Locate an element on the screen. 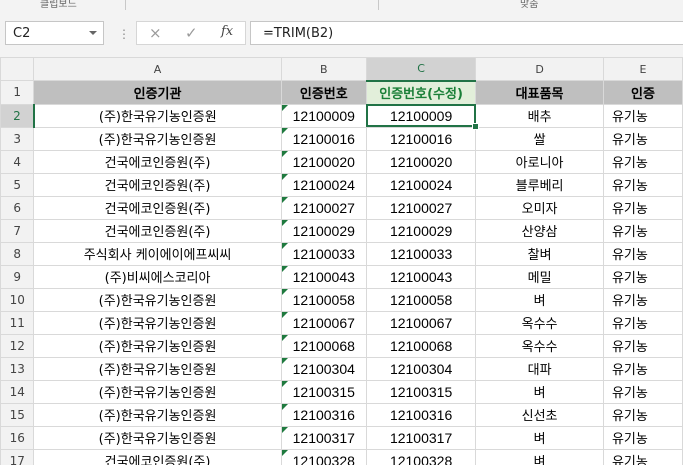  row-header: 11 is located at coordinates (17, 322).